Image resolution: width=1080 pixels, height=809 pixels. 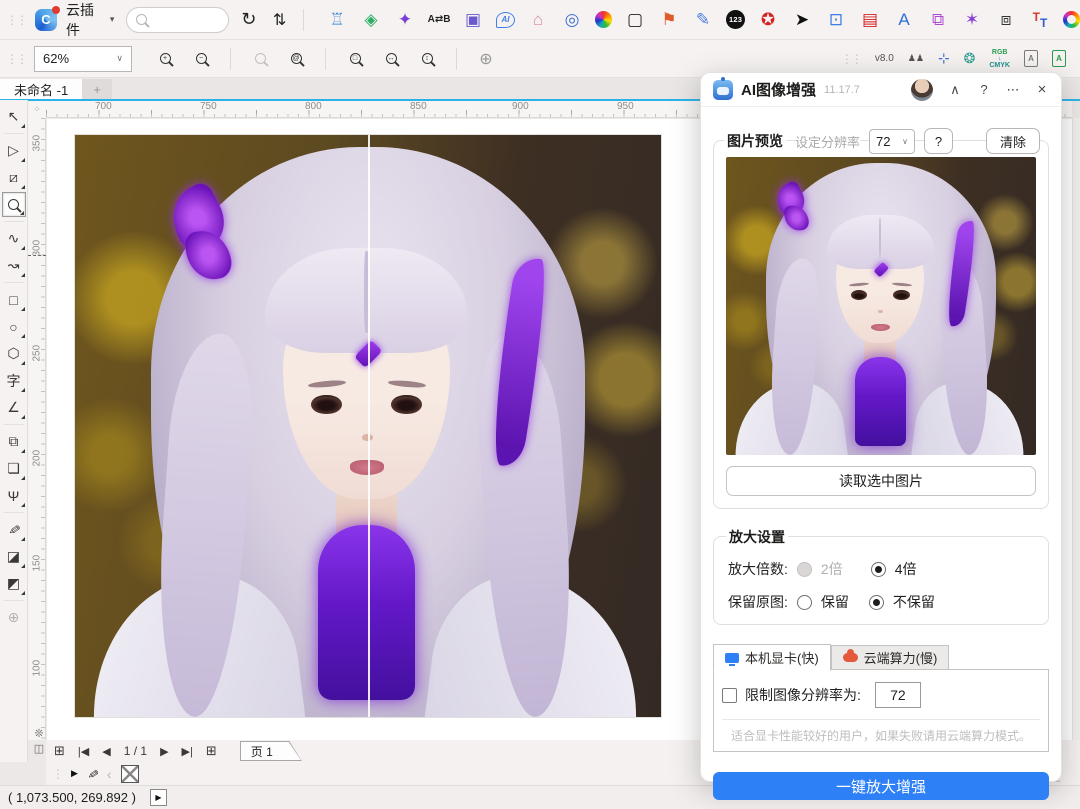 What do you see at coordinates (473, 20) in the screenshot?
I see `image-frame-icon: ▣` at bounding box center [473, 20].